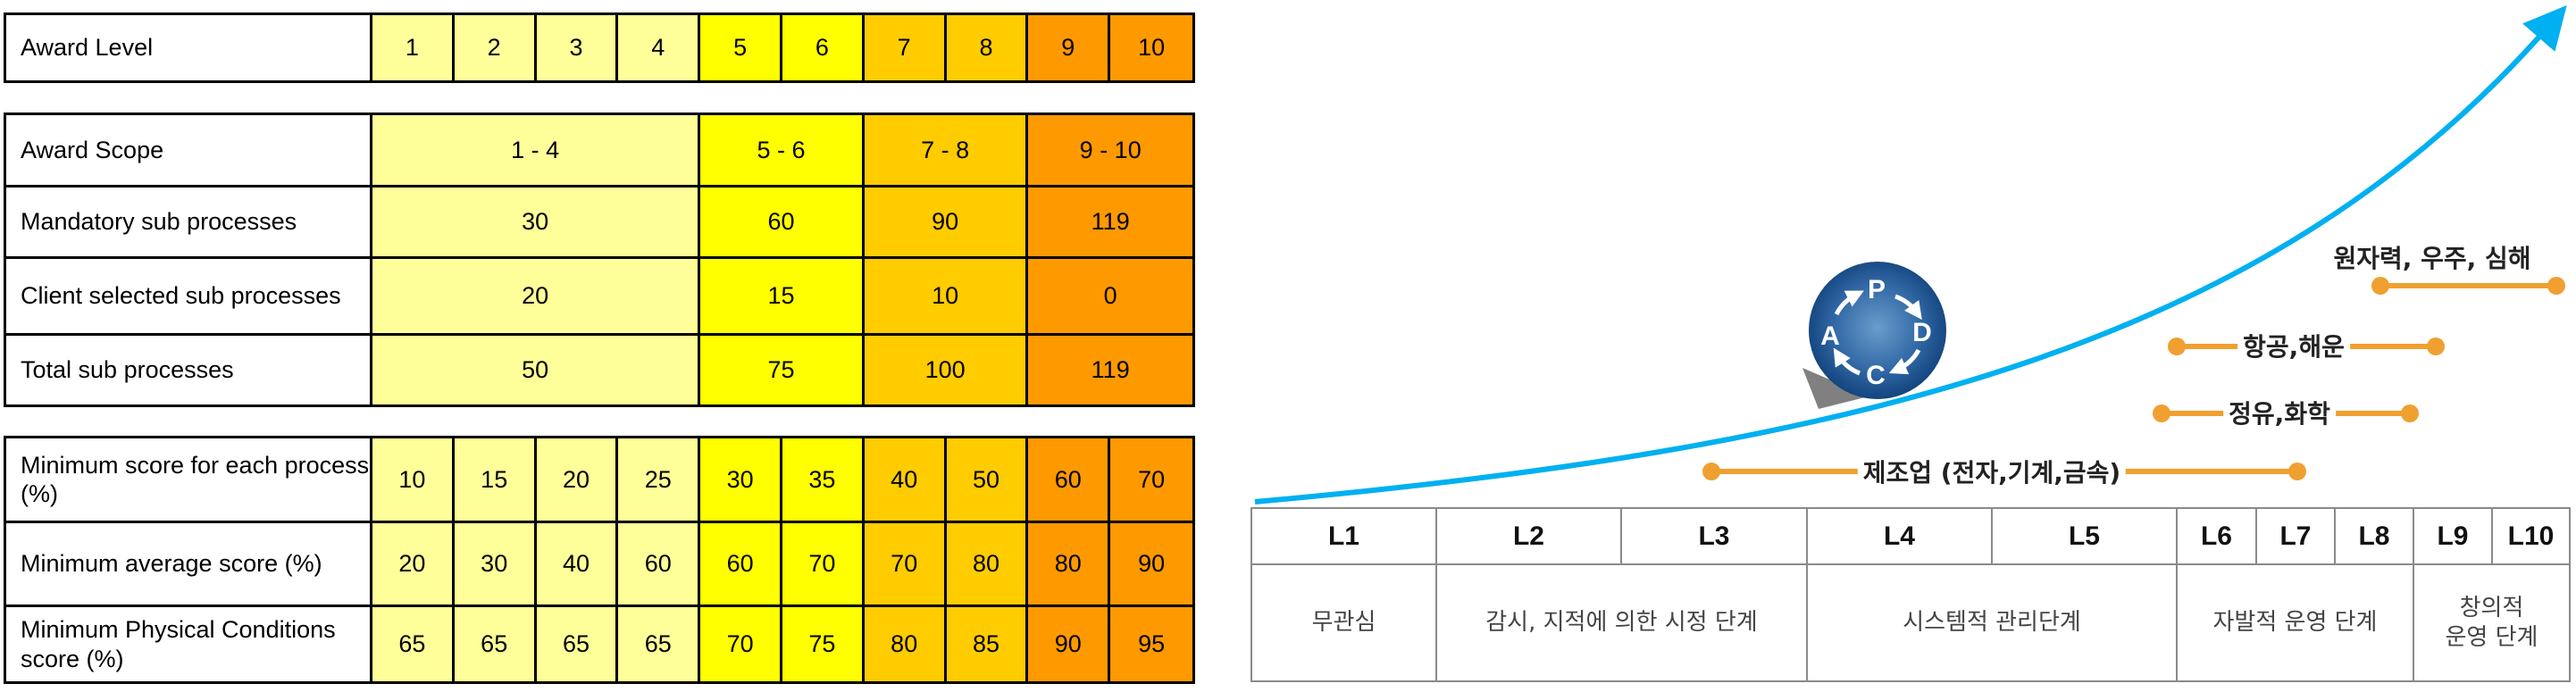 Image resolution: width=2576 pixels, height=692 pixels. Describe the element at coordinates (783, 370) in the screenshot. I see `scope-cell: 75` at that location.